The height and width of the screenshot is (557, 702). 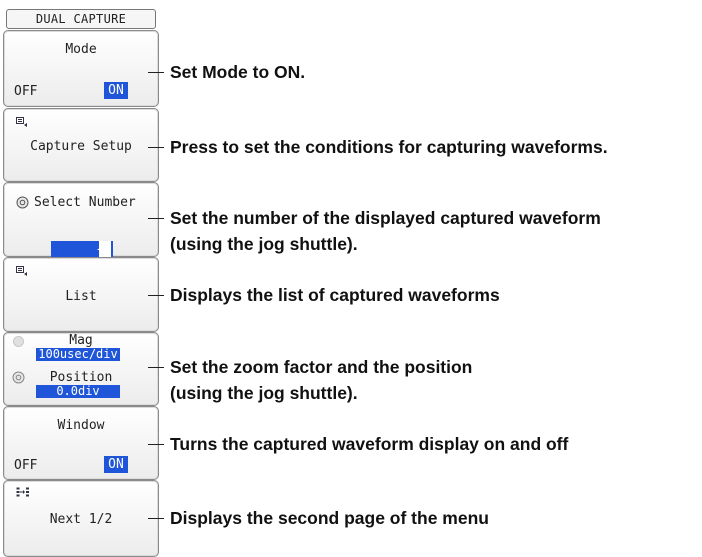 What do you see at coordinates (26, 91) in the screenshot?
I see `mode-off-option: OFF` at bounding box center [26, 91].